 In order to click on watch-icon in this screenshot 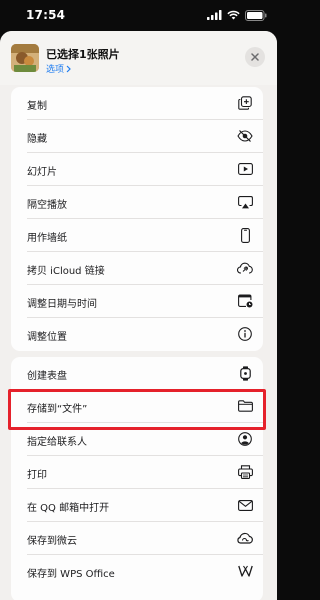, I will do `click(245, 373)`.